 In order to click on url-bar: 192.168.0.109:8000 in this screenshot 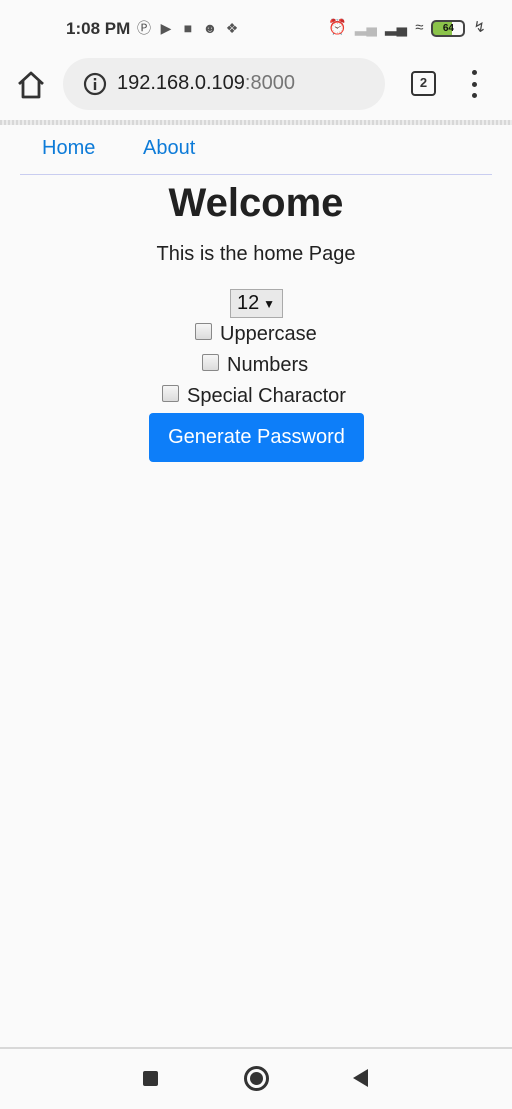, I will do `click(224, 84)`.